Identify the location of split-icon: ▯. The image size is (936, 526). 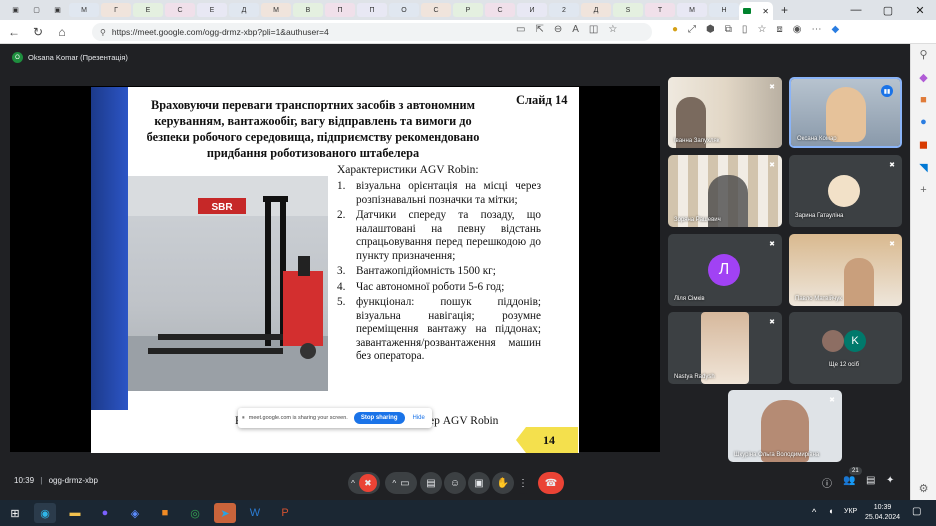
(745, 29).